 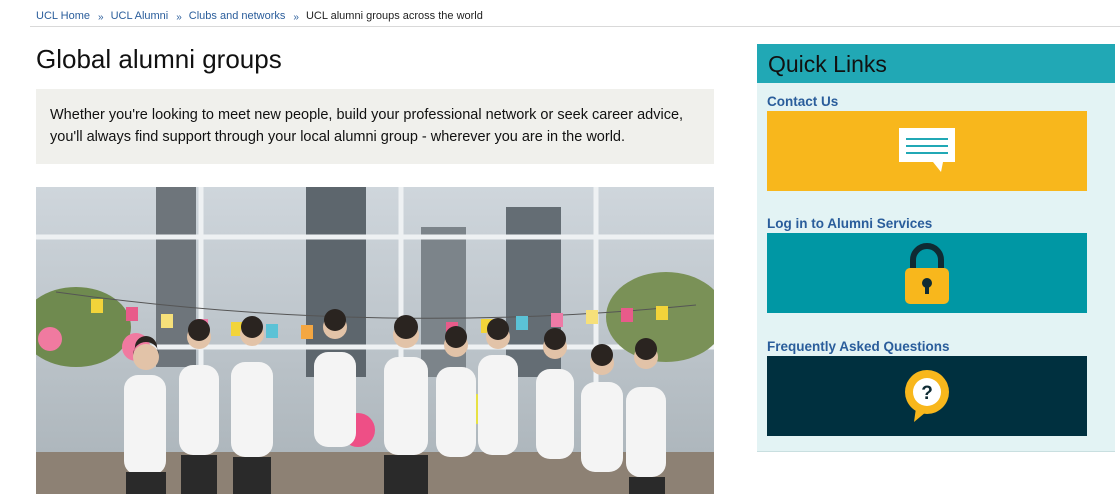 I want to click on padlock-icon, so click(x=927, y=273).